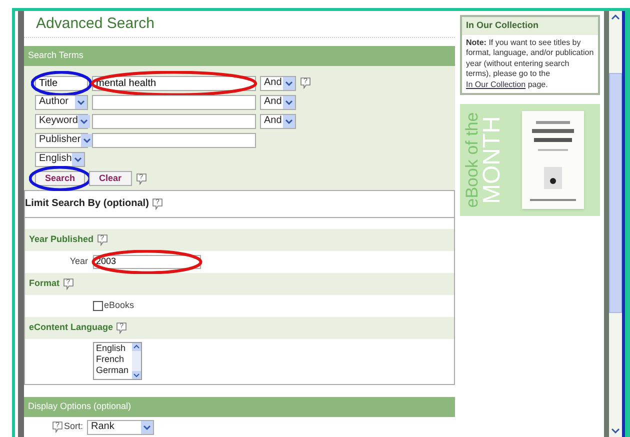 This screenshot has width=630, height=437. Describe the element at coordinates (78, 261) in the screenshot. I see `year-label: Year` at that location.